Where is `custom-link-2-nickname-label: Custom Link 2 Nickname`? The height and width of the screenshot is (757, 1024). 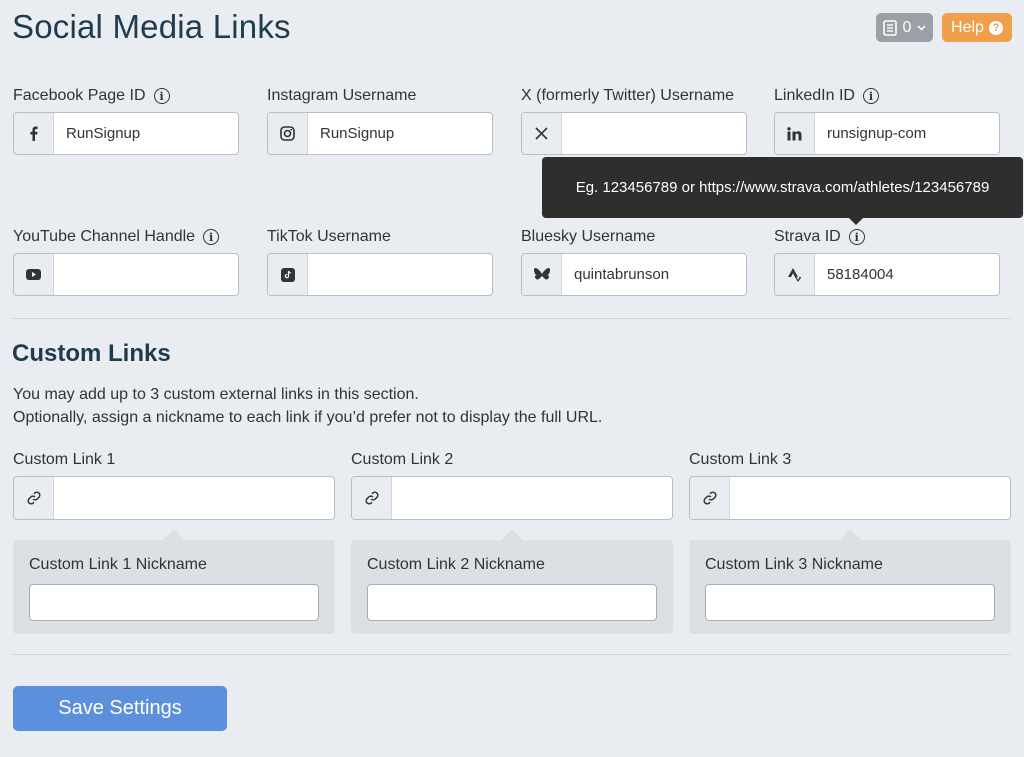
custom-link-2-nickname-label: Custom Link 2 Nickname is located at coordinates (456, 564).